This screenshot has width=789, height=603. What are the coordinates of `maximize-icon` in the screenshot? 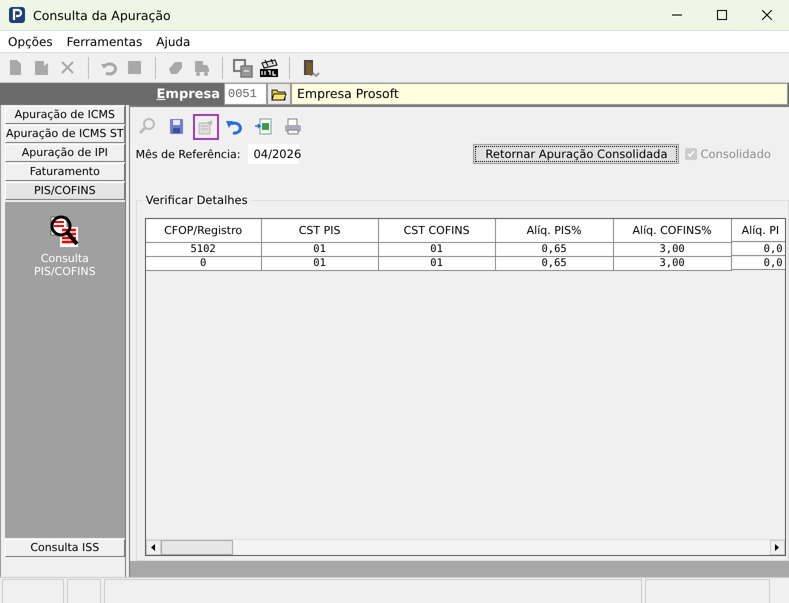 It's located at (722, 15).